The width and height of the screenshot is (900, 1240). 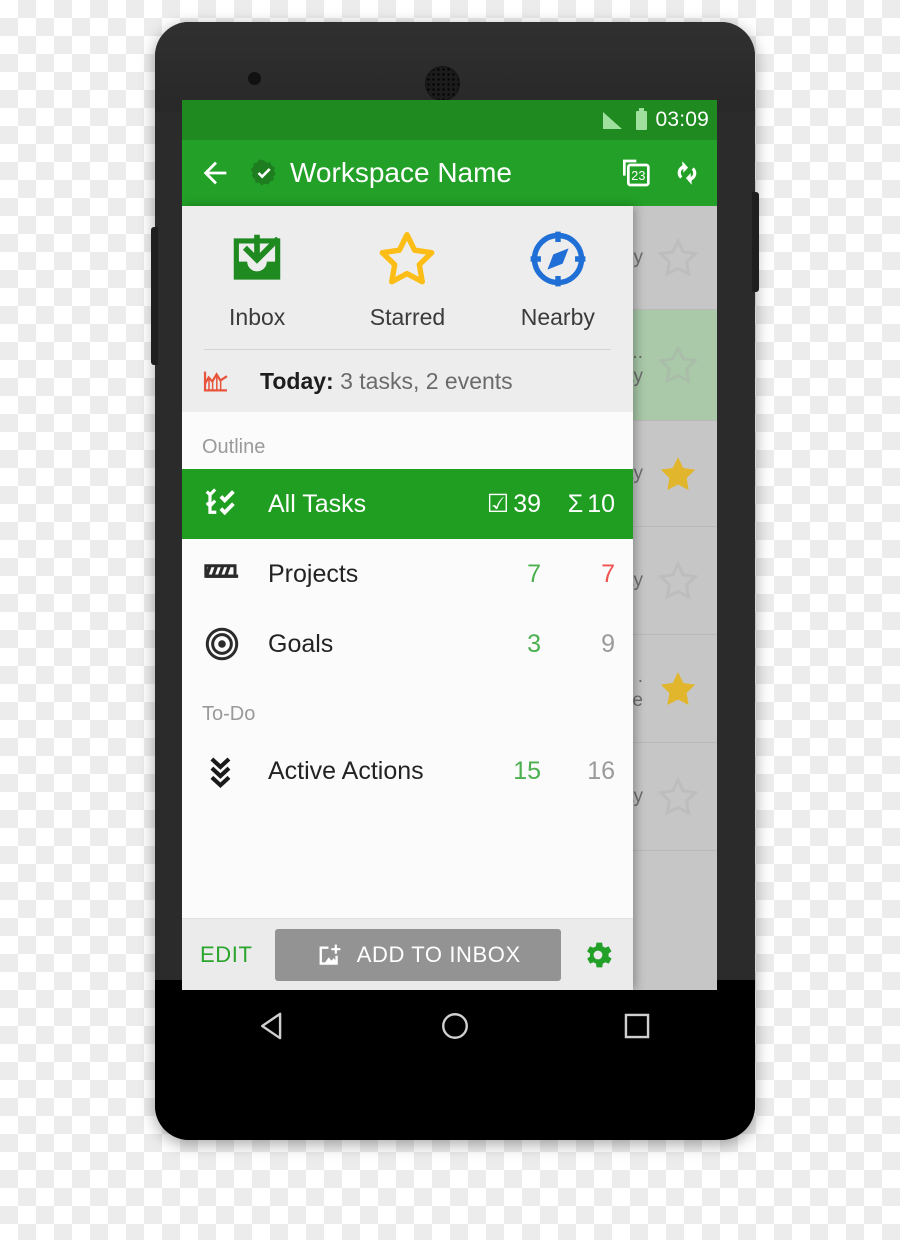 What do you see at coordinates (558, 259) in the screenshot?
I see `compass-icon` at bounding box center [558, 259].